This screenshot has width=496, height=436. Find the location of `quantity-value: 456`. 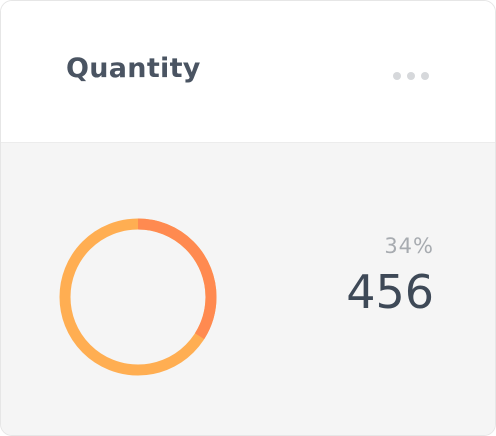

quantity-value: 456 is located at coordinates (390, 292).